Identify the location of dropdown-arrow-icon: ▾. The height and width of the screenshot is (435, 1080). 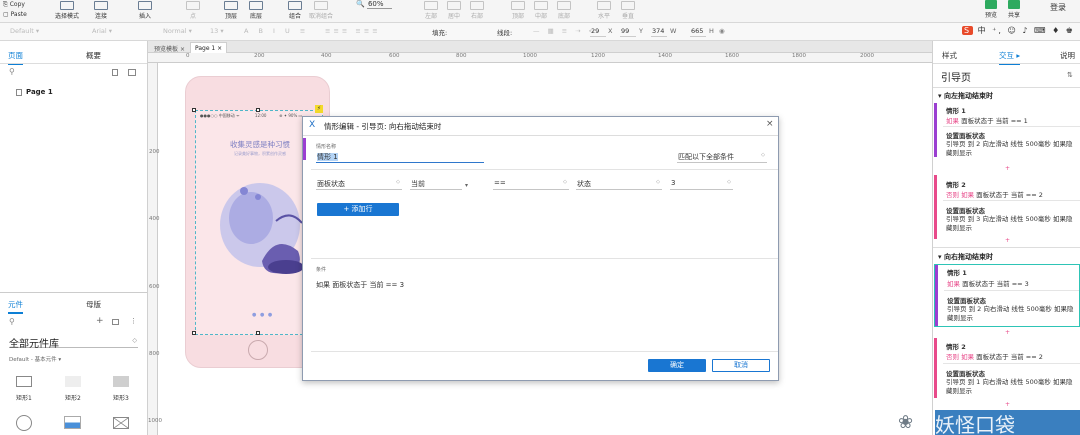
(466, 185).